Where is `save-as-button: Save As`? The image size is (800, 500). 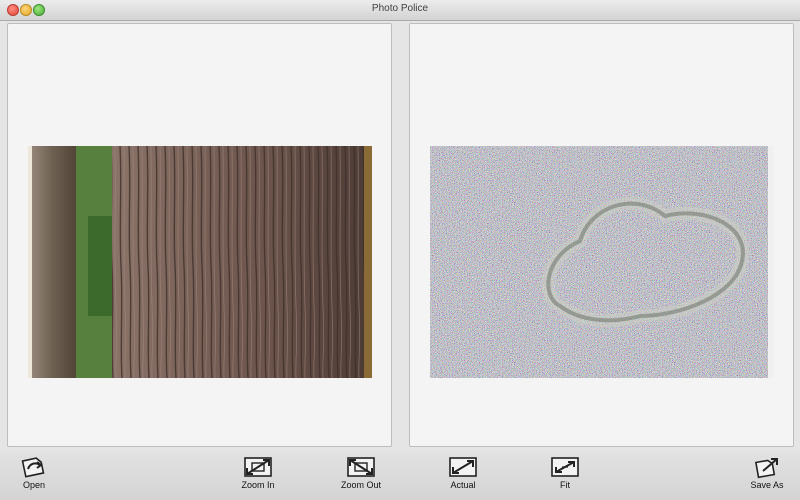
save-as-button: Save As is located at coordinates (767, 472).